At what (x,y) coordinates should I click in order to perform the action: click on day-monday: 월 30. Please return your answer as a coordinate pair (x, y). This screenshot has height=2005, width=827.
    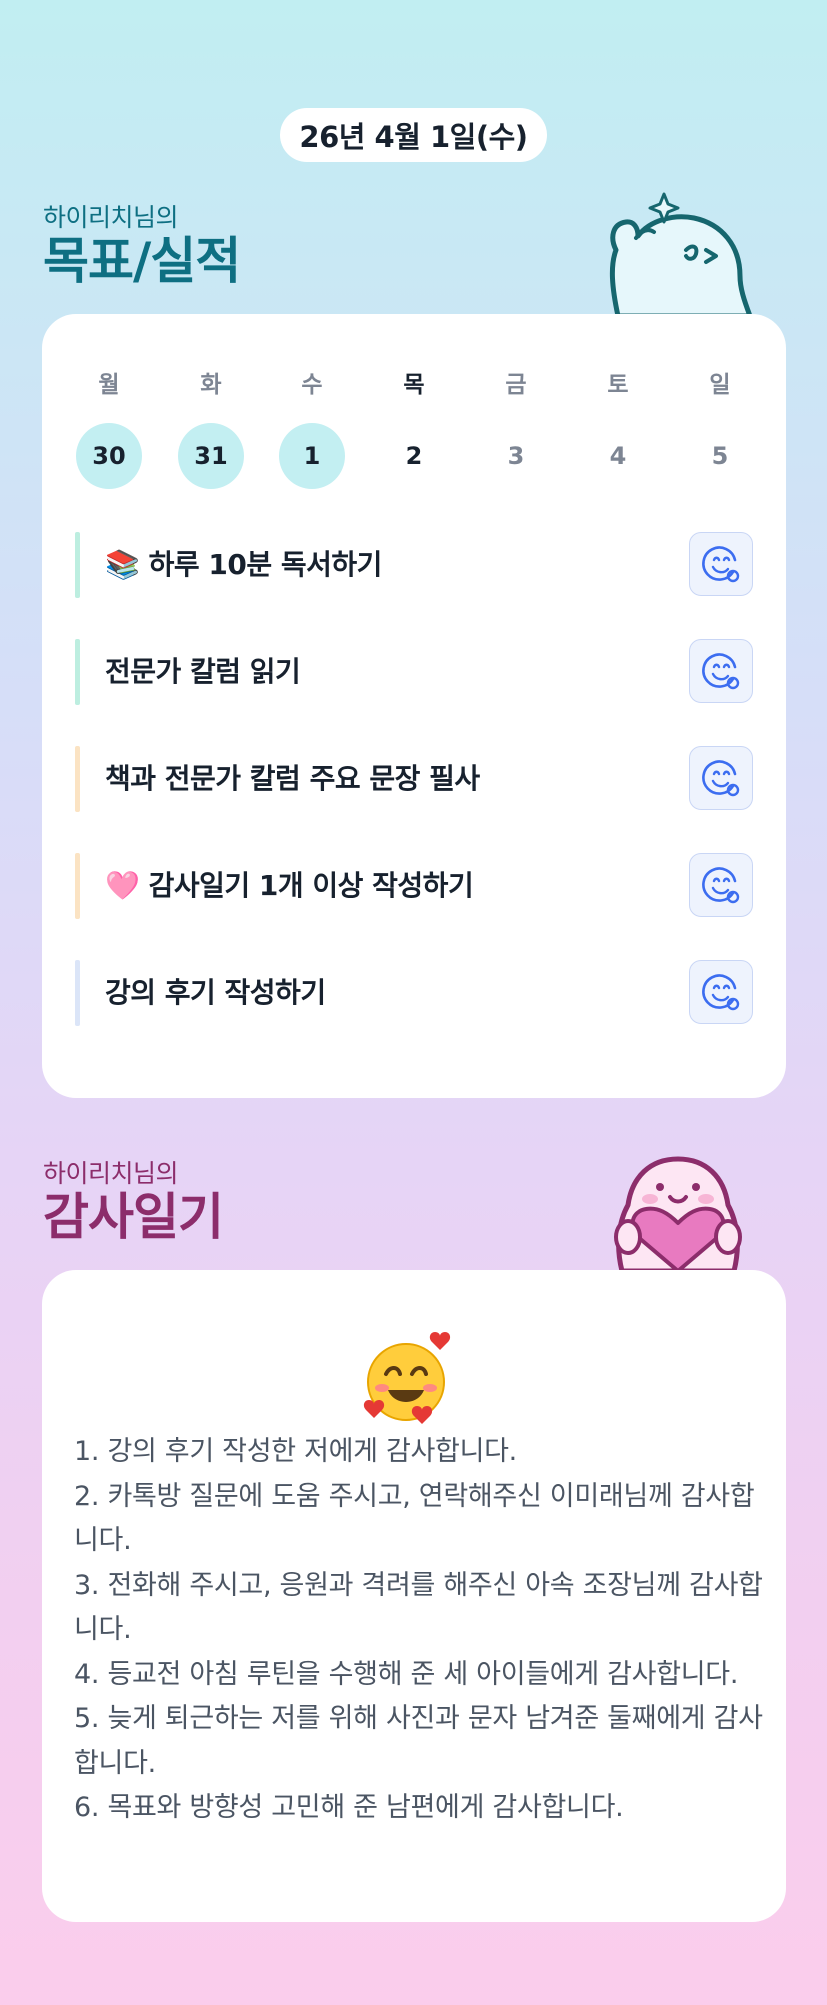
    Looking at the image, I should click on (109, 428).